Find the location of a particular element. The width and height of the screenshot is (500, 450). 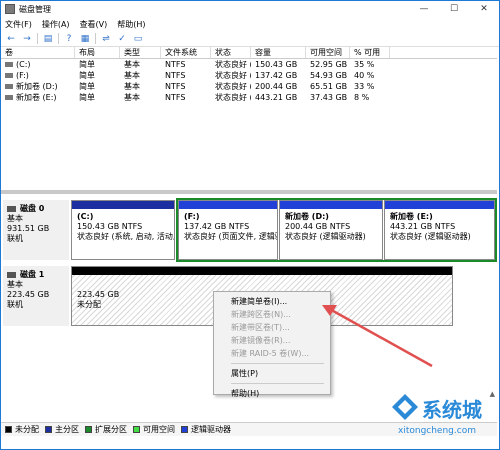

watermark-logo-icon is located at coordinates (405, 407).